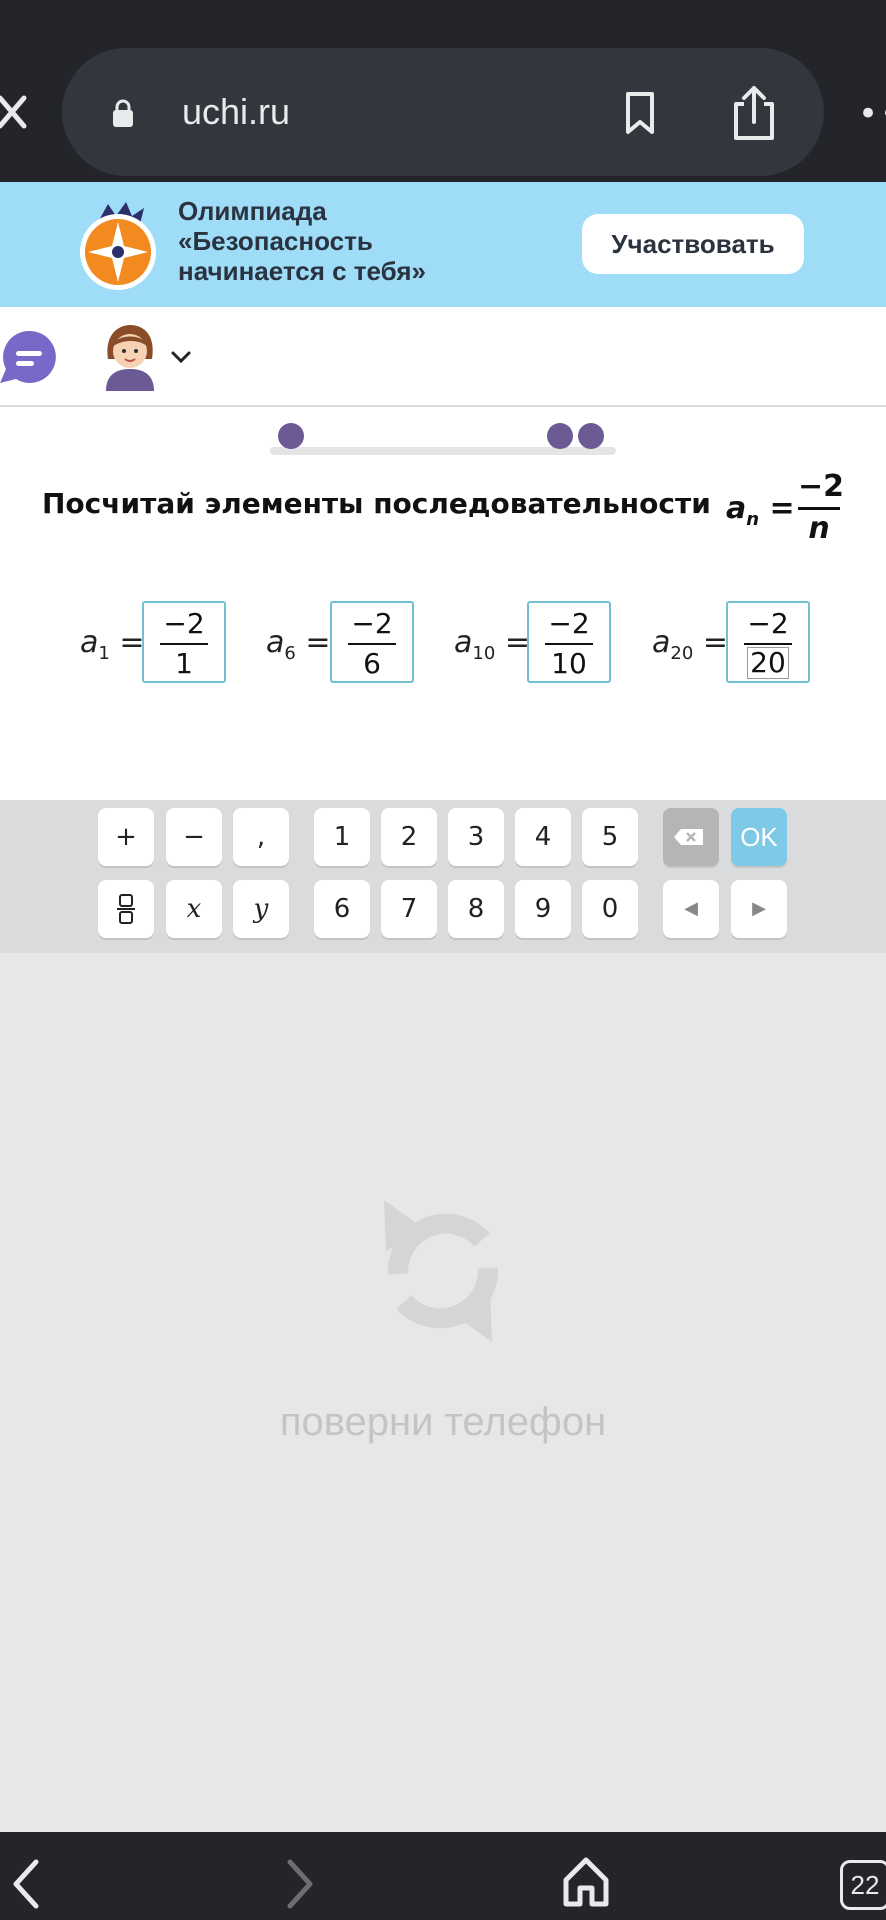 The width and height of the screenshot is (886, 1920). I want to click on participate-button: Участвовать, so click(693, 244).